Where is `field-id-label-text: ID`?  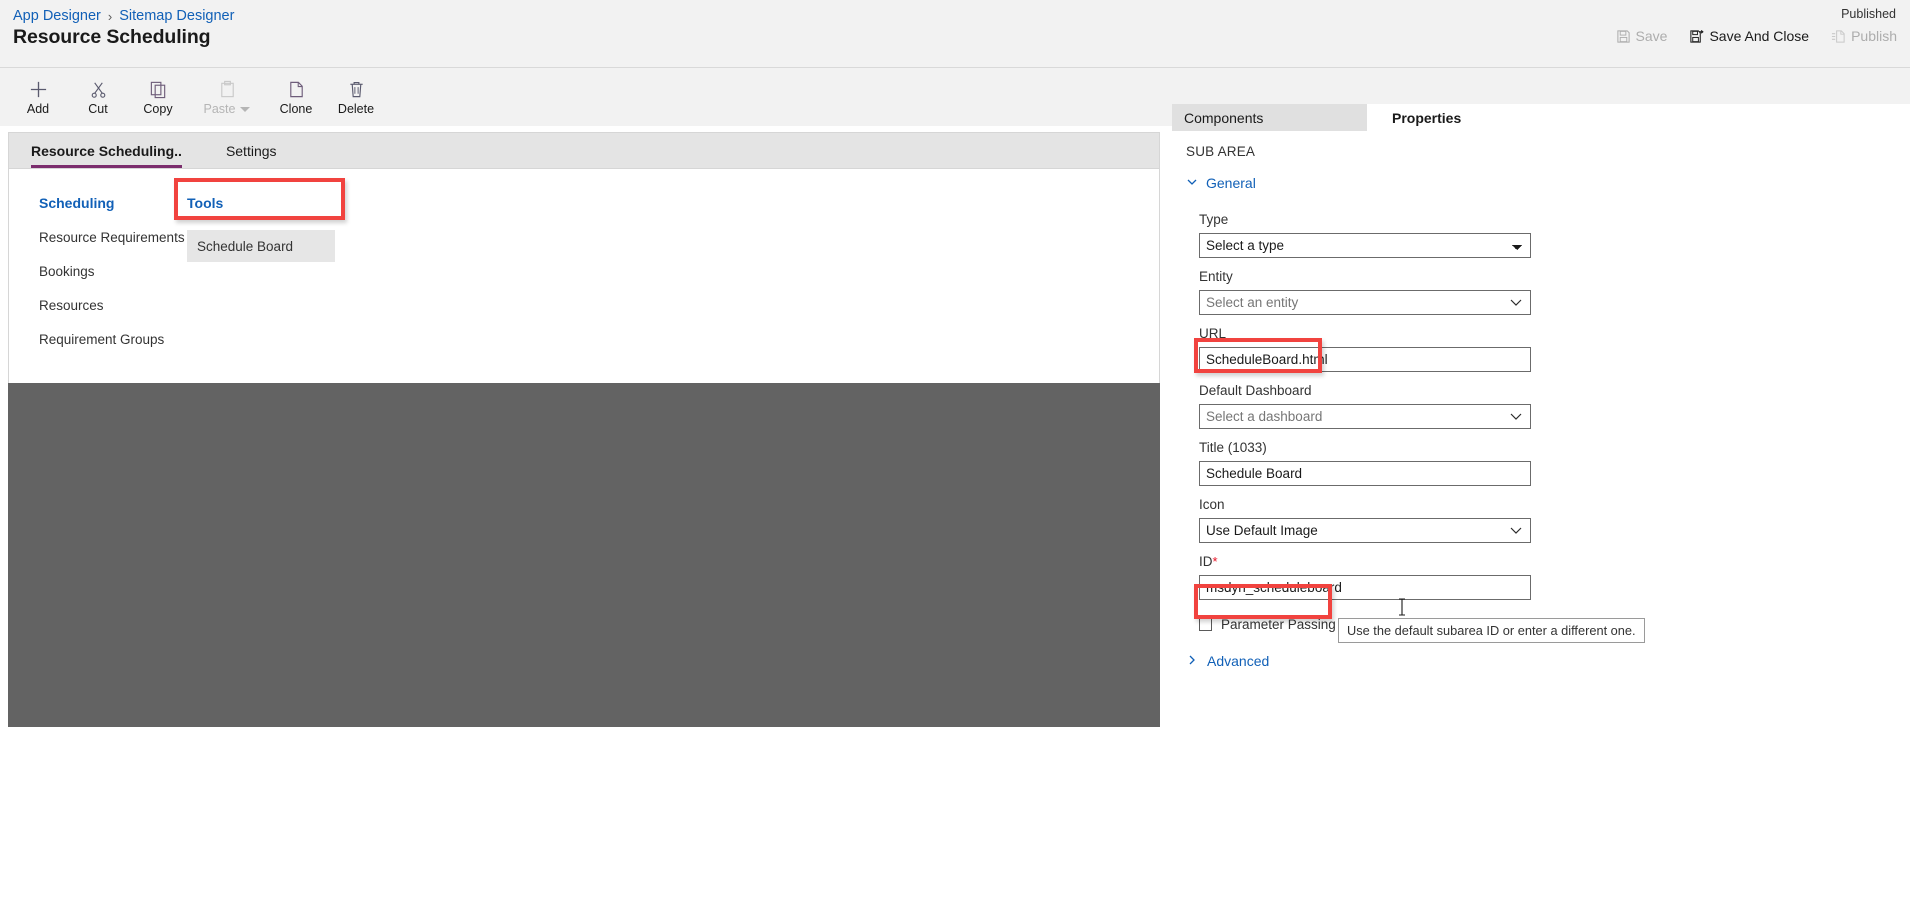
field-id-label-text: ID is located at coordinates (1206, 561).